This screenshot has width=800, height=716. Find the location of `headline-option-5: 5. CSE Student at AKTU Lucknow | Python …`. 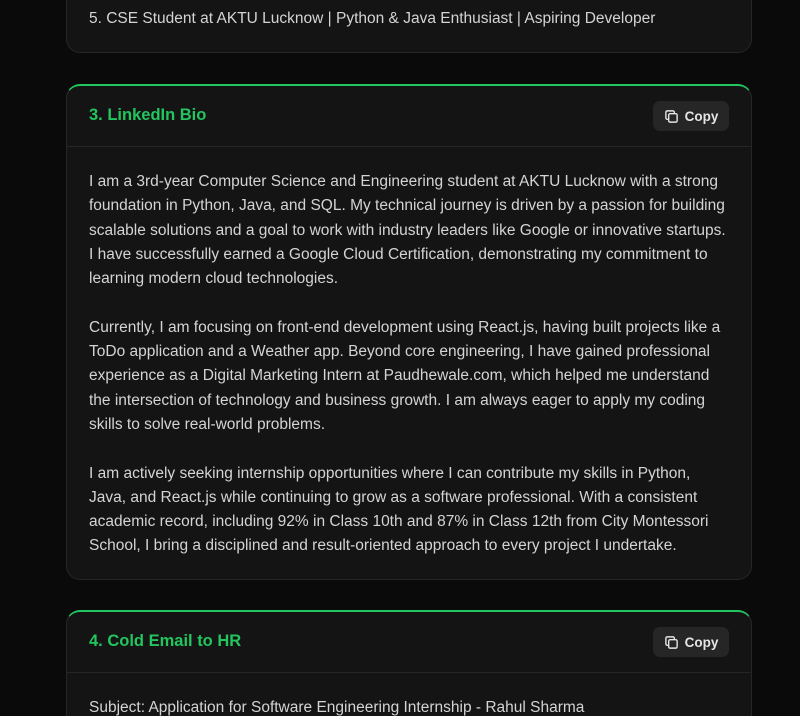

headline-option-5: 5. CSE Student at AKTU Lucknow | Python … is located at coordinates (372, 18).